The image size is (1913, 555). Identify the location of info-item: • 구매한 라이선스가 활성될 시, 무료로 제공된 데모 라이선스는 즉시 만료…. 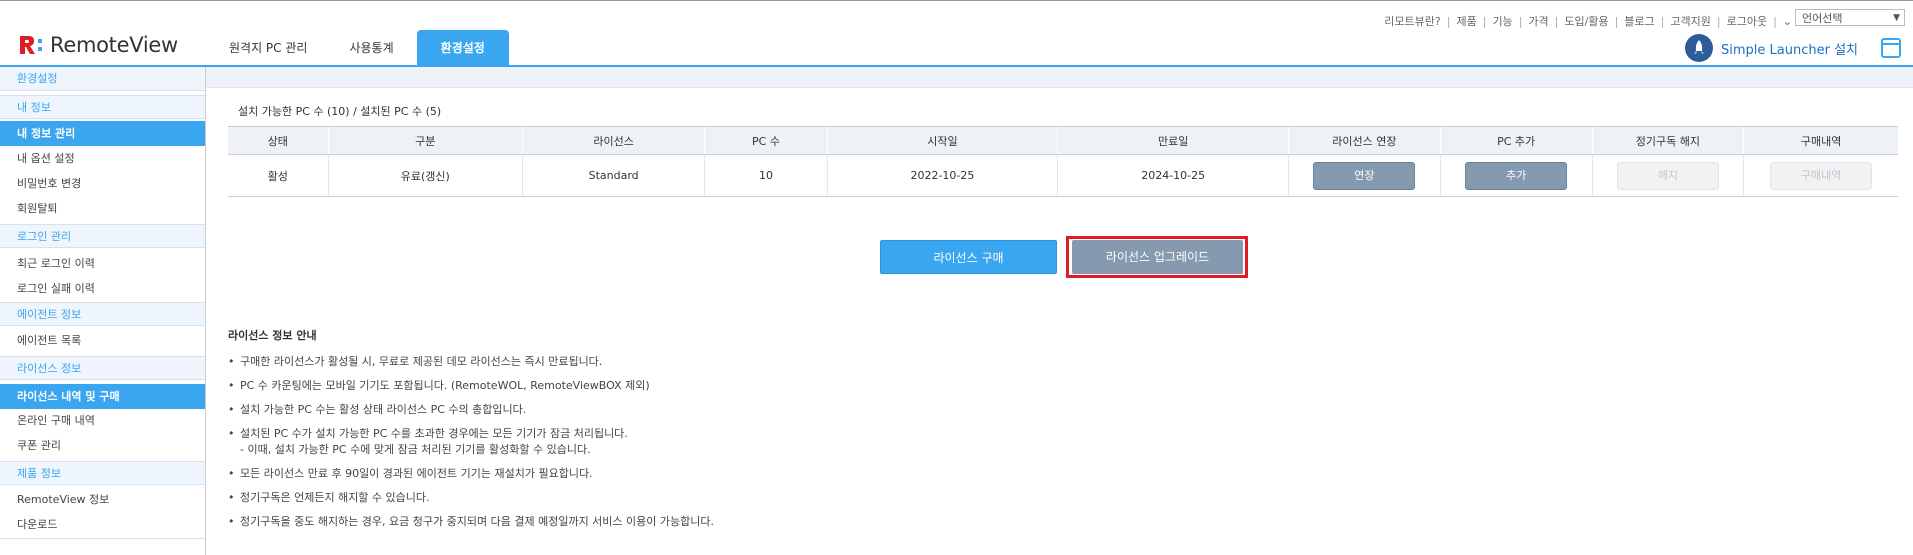
(415, 361).